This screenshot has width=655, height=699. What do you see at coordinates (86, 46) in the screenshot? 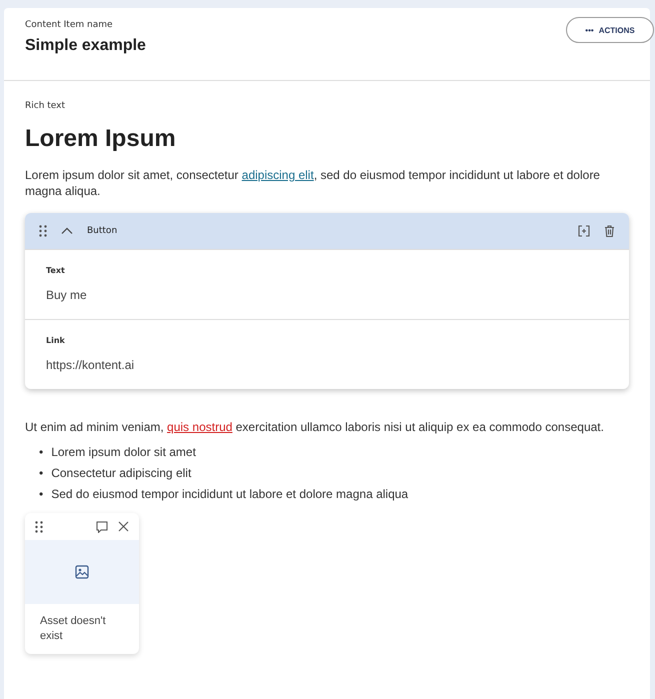
I see `item-title: Simple example` at bounding box center [86, 46].